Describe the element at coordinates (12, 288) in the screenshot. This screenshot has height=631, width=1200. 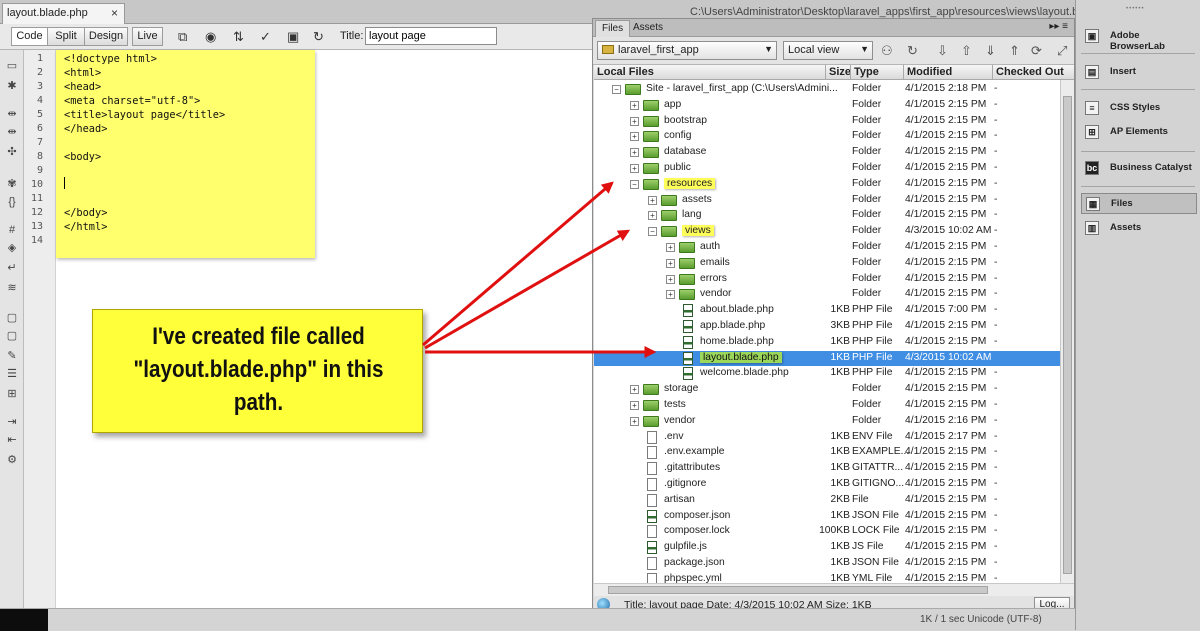
I see `syntax-coloring-icon: ≋` at that location.